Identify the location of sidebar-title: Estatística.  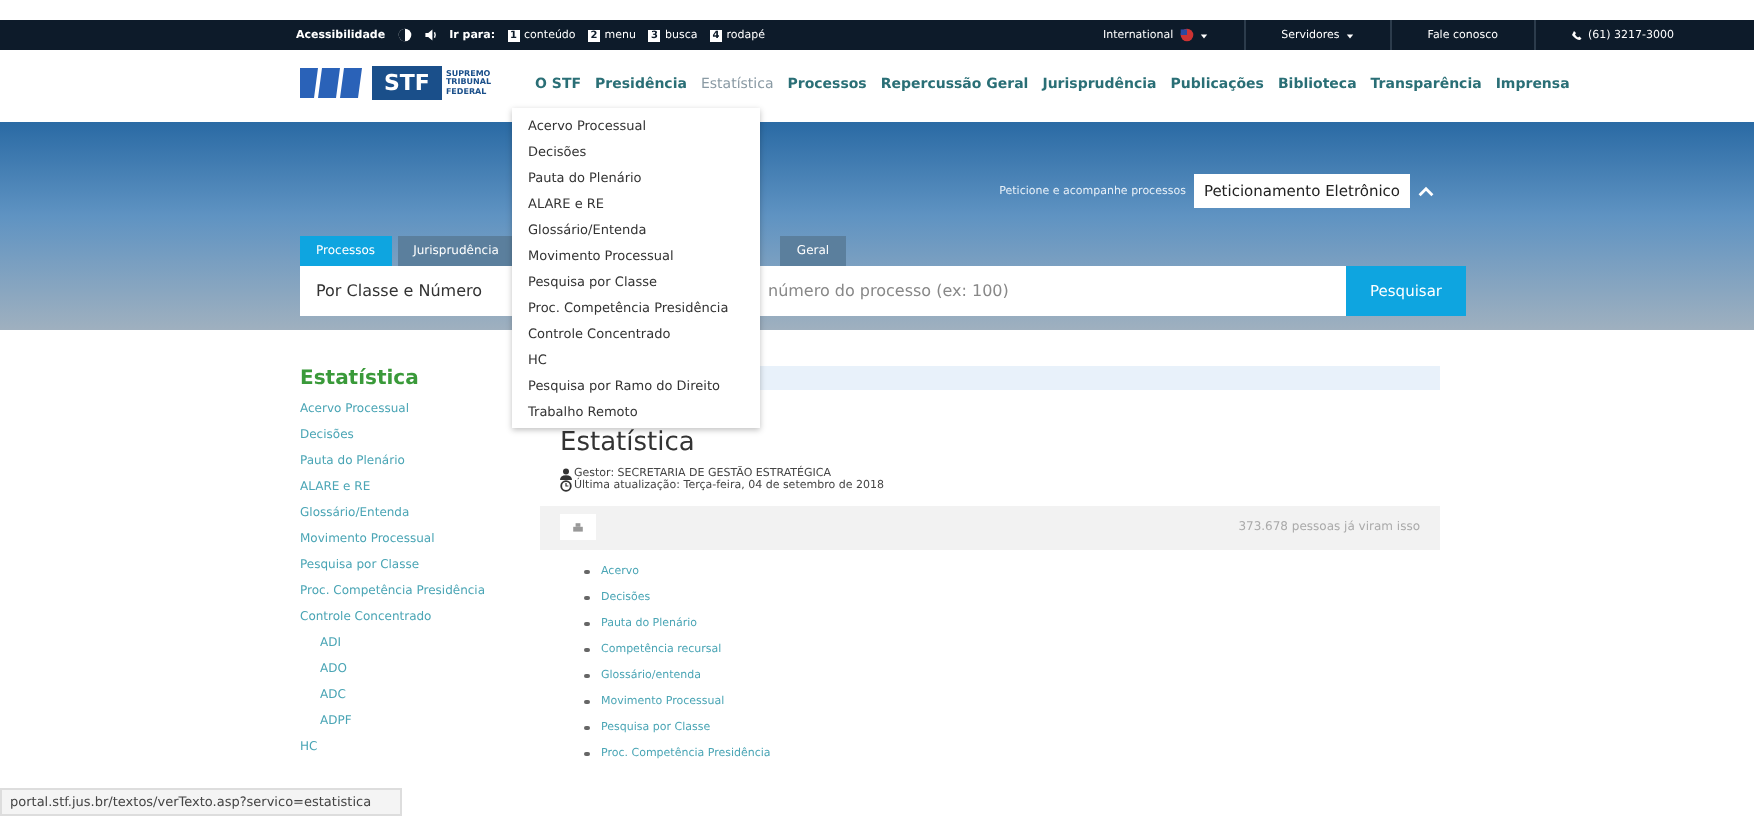
(360, 379).